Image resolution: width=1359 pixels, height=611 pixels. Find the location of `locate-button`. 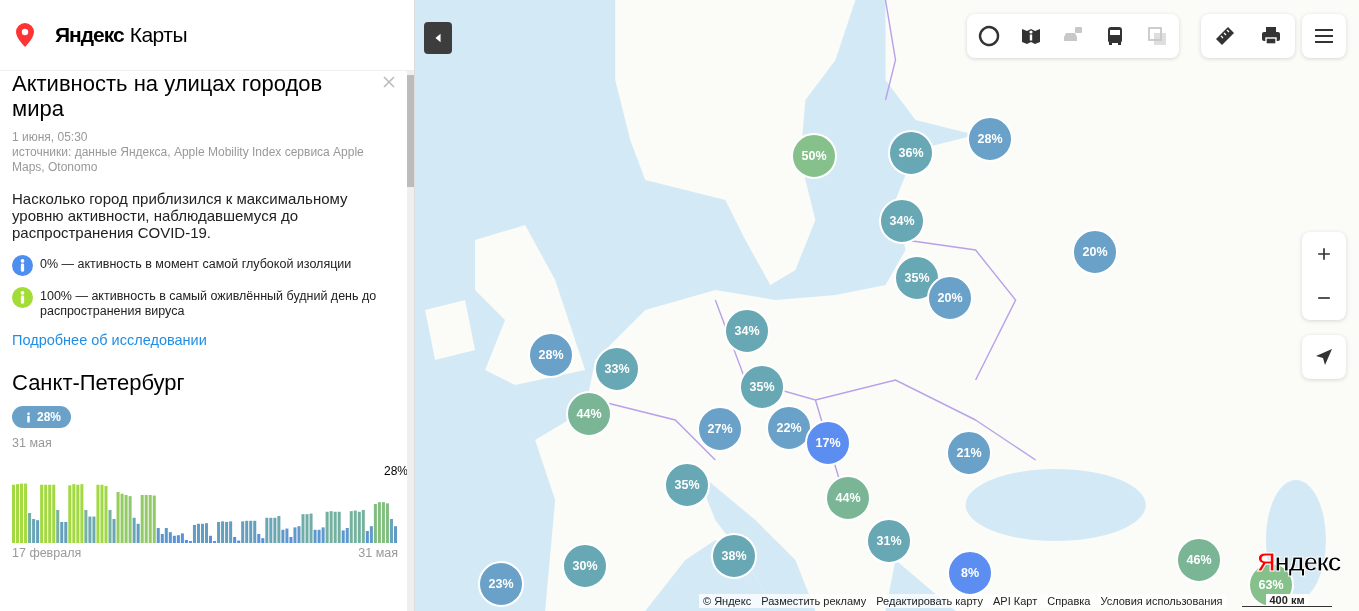

locate-button is located at coordinates (1324, 357).